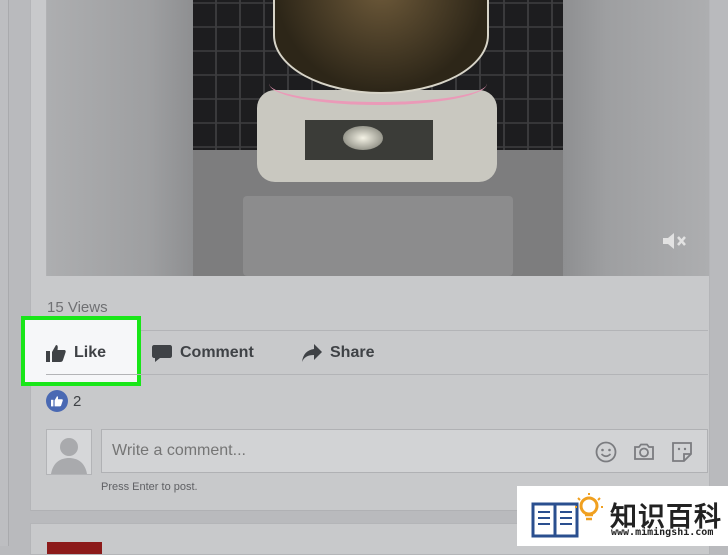  What do you see at coordinates (120, 138) in the screenshot?
I see `video-blur-left` at bounding box center [120, 138].